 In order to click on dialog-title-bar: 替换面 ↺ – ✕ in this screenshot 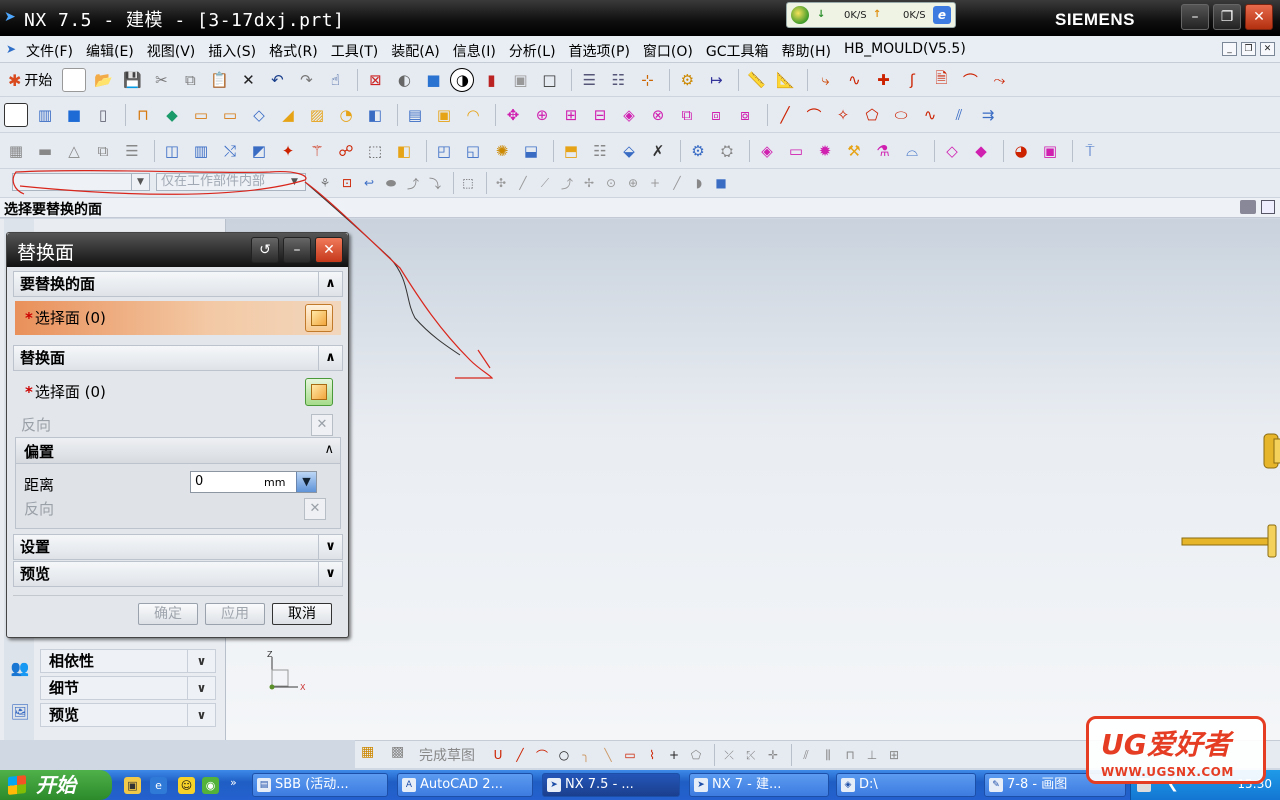, I will do `click(177, 250)`.